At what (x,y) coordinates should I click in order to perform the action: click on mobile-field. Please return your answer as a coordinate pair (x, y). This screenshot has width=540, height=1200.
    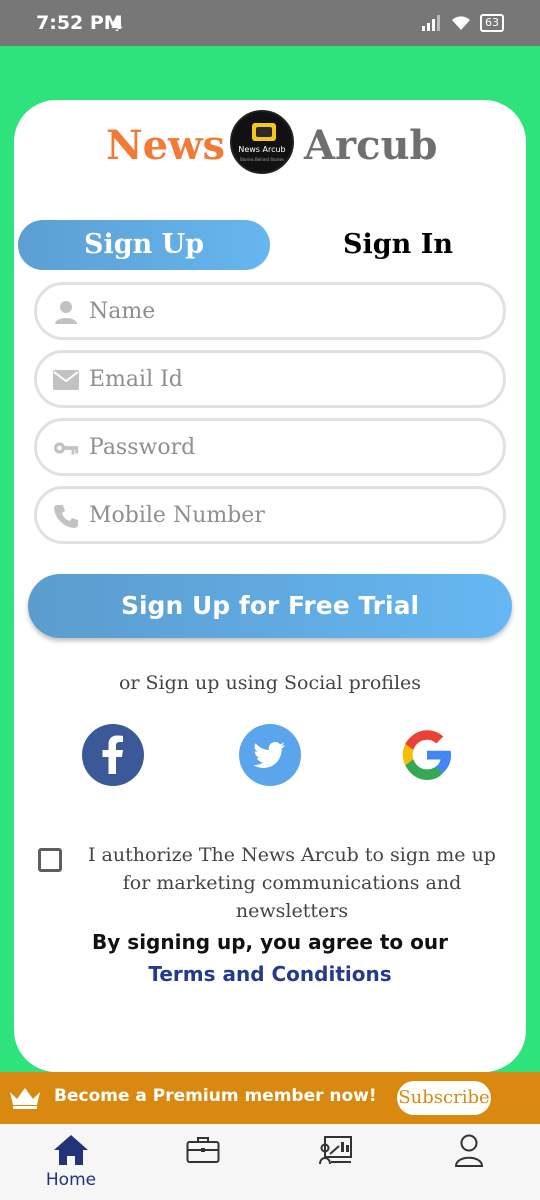
    Looking at the image, I should click on (270, 515).